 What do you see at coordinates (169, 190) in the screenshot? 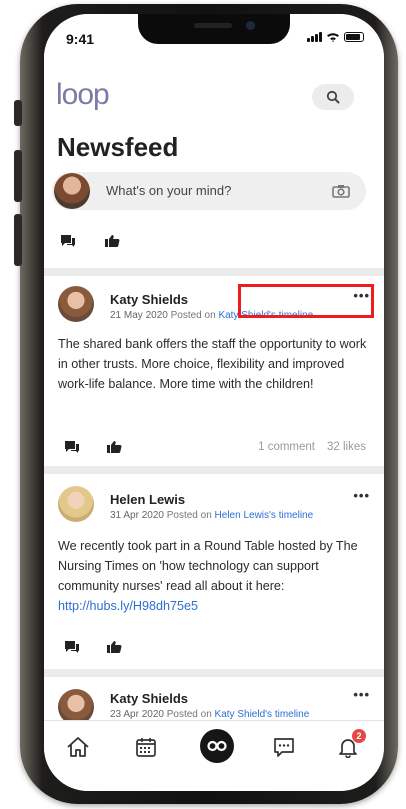
I see `composer-placeholder: What's on your mind?` at bounding box center [169, 190].